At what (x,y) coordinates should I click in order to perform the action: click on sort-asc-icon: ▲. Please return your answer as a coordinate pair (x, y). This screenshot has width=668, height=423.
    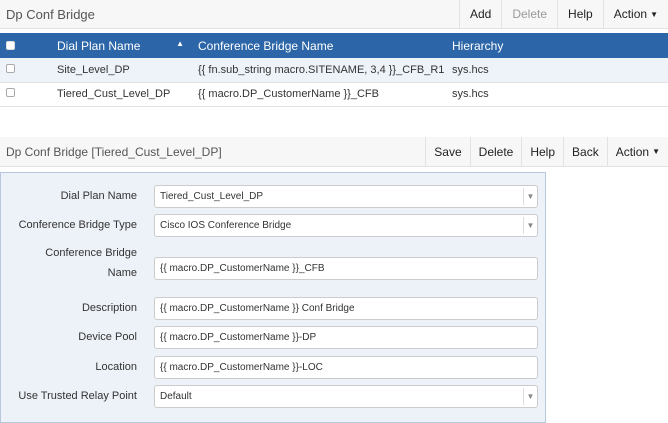
    Looking at the image, I should click on (180, 43).